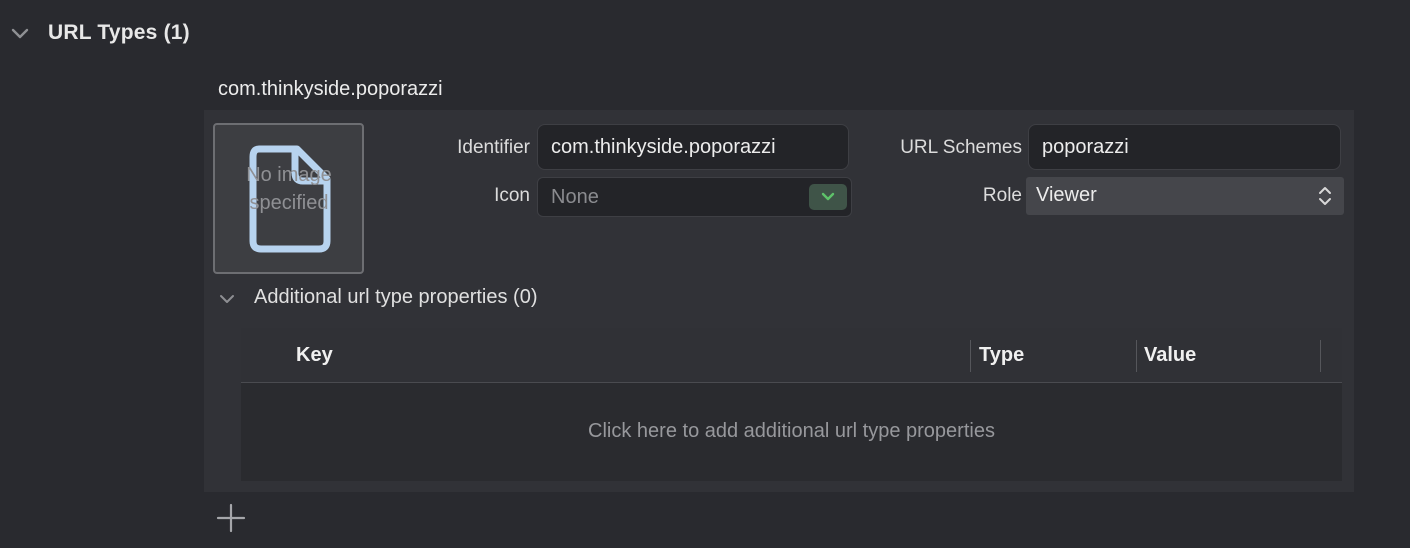 The height and width of the screenshot is (548, 1410). I want to click on chevron-down-icon, so click(828, 196).